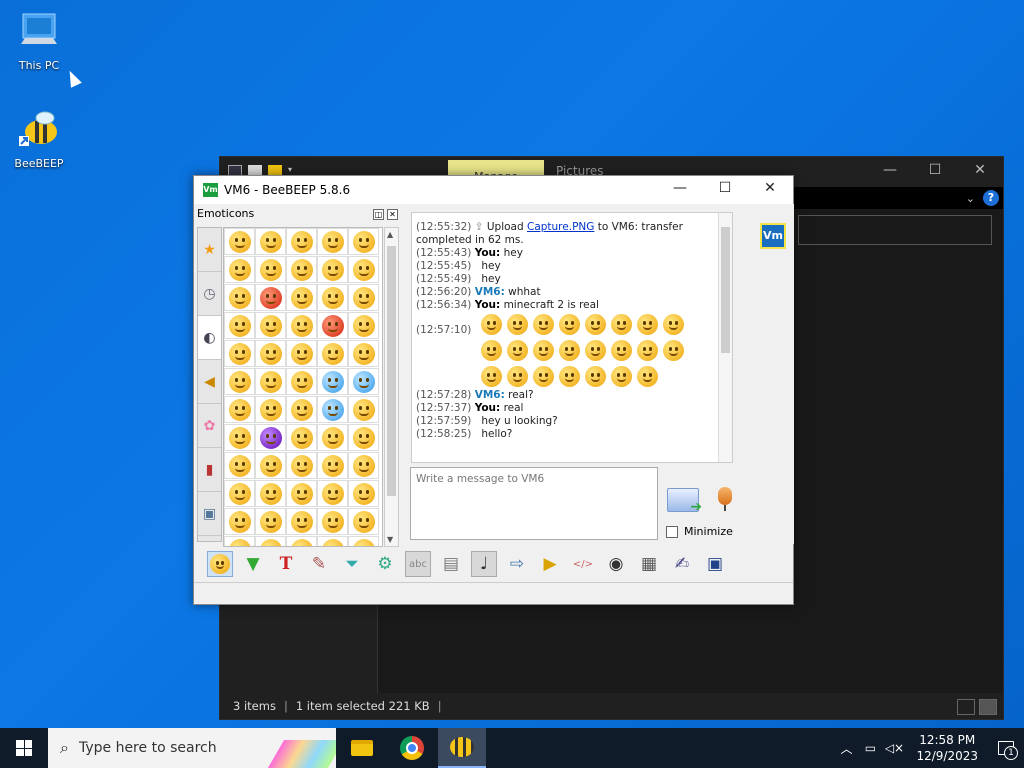 Image resolution: width=1024 pixels, height=768 pixels. Describe the element at coordinates (451, 564) in the screenshot. I see `completer-button: ▤` at that location.